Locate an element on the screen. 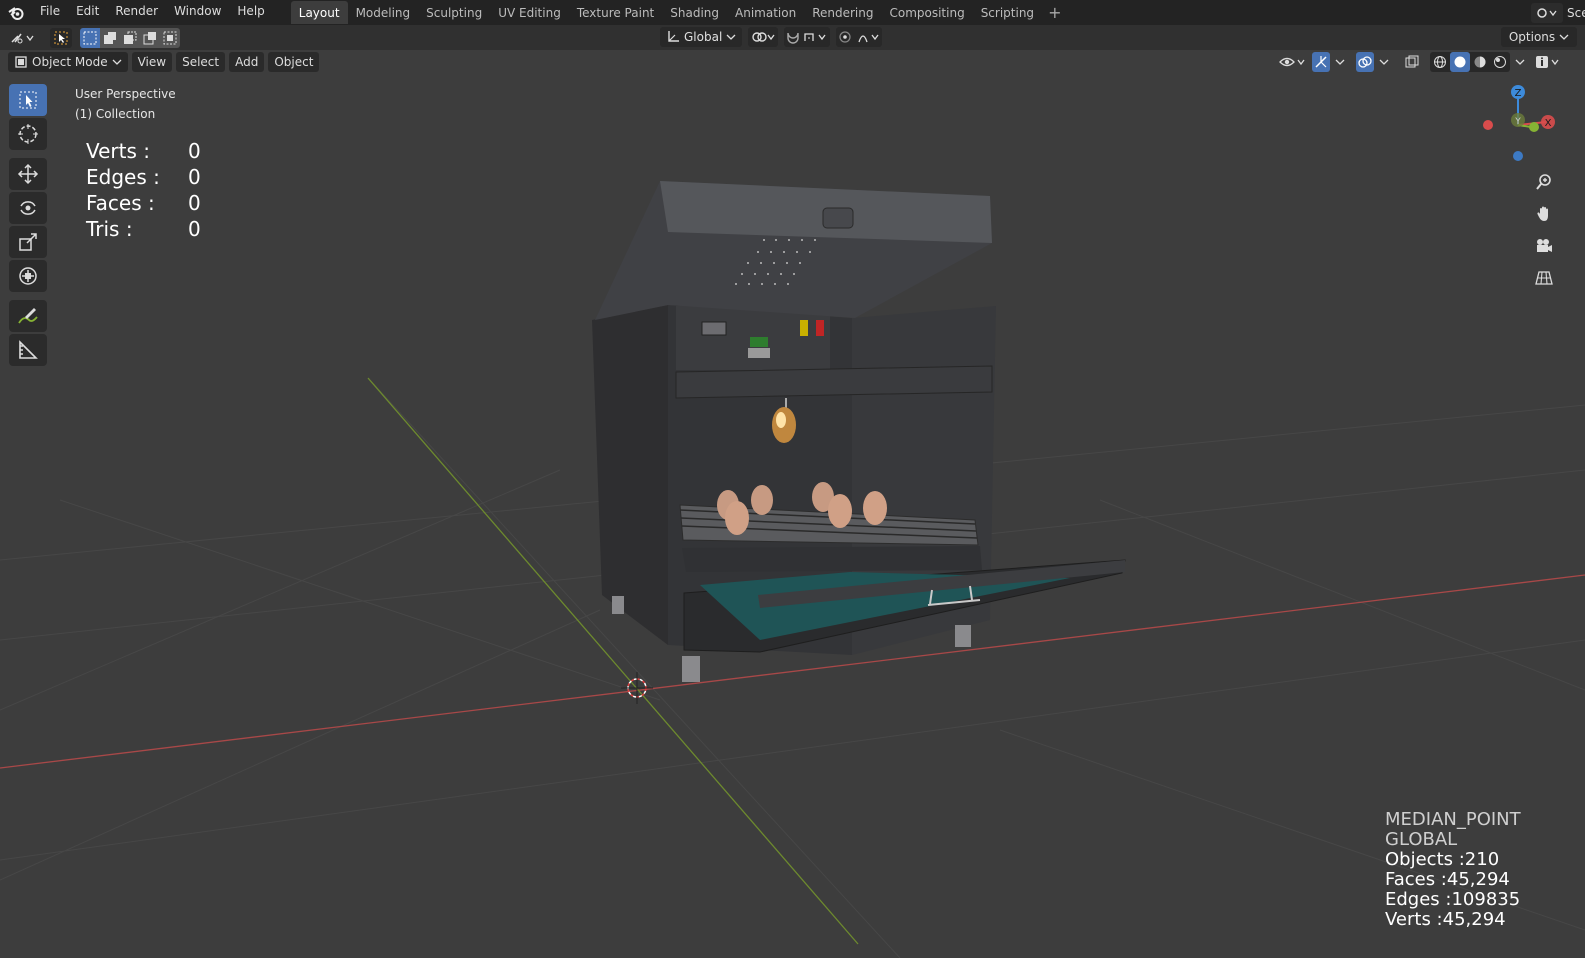 The height and width of the screenshot is (958, 1585). shading-mode-group is located at coordinates (1470, 62).